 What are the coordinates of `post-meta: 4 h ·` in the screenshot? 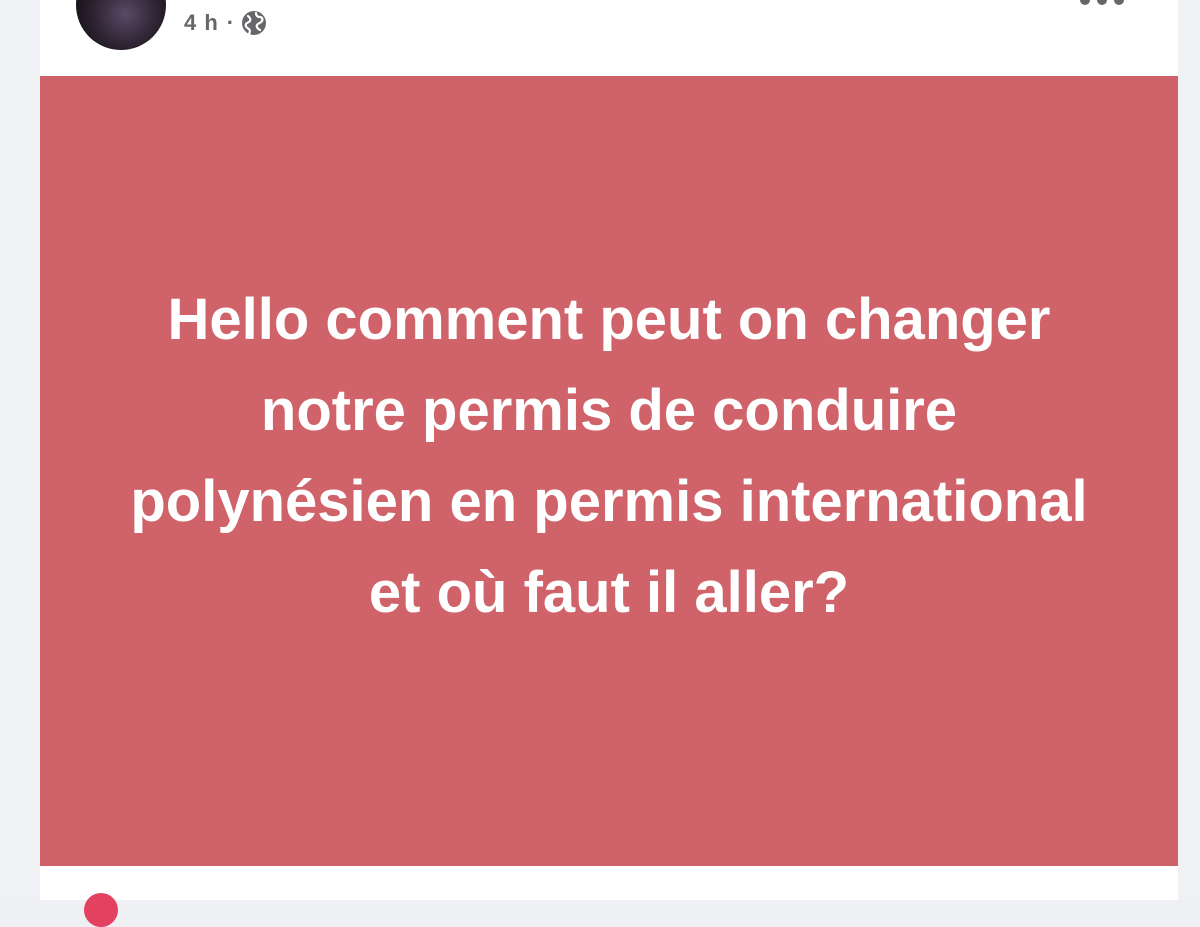 It's located at (225, 23).